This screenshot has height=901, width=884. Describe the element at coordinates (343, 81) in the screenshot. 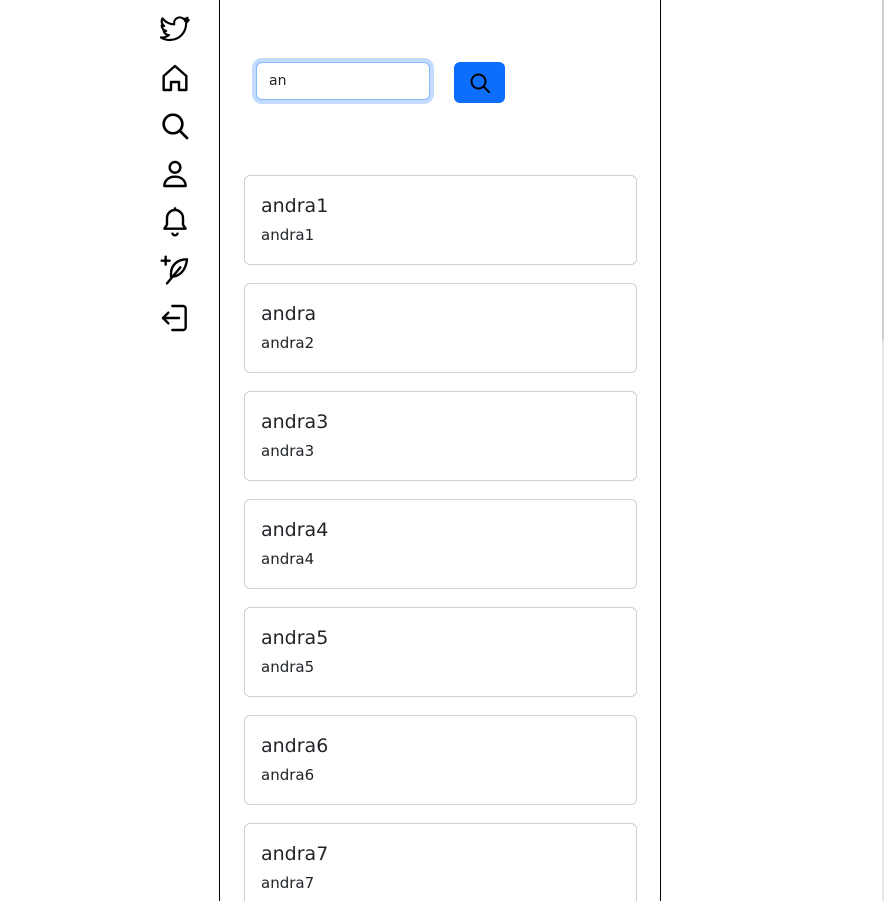

I see `search-input` at that location.